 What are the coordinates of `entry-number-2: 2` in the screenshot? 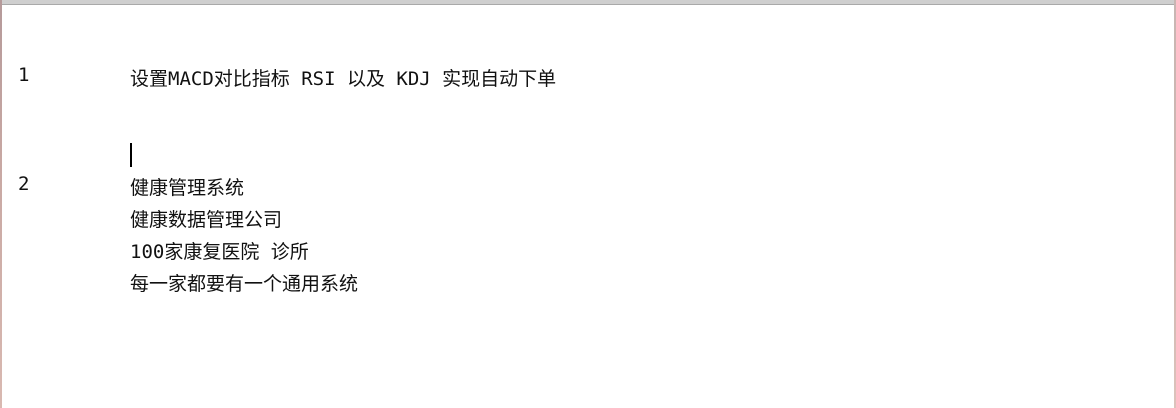 It's located at (24, 184).